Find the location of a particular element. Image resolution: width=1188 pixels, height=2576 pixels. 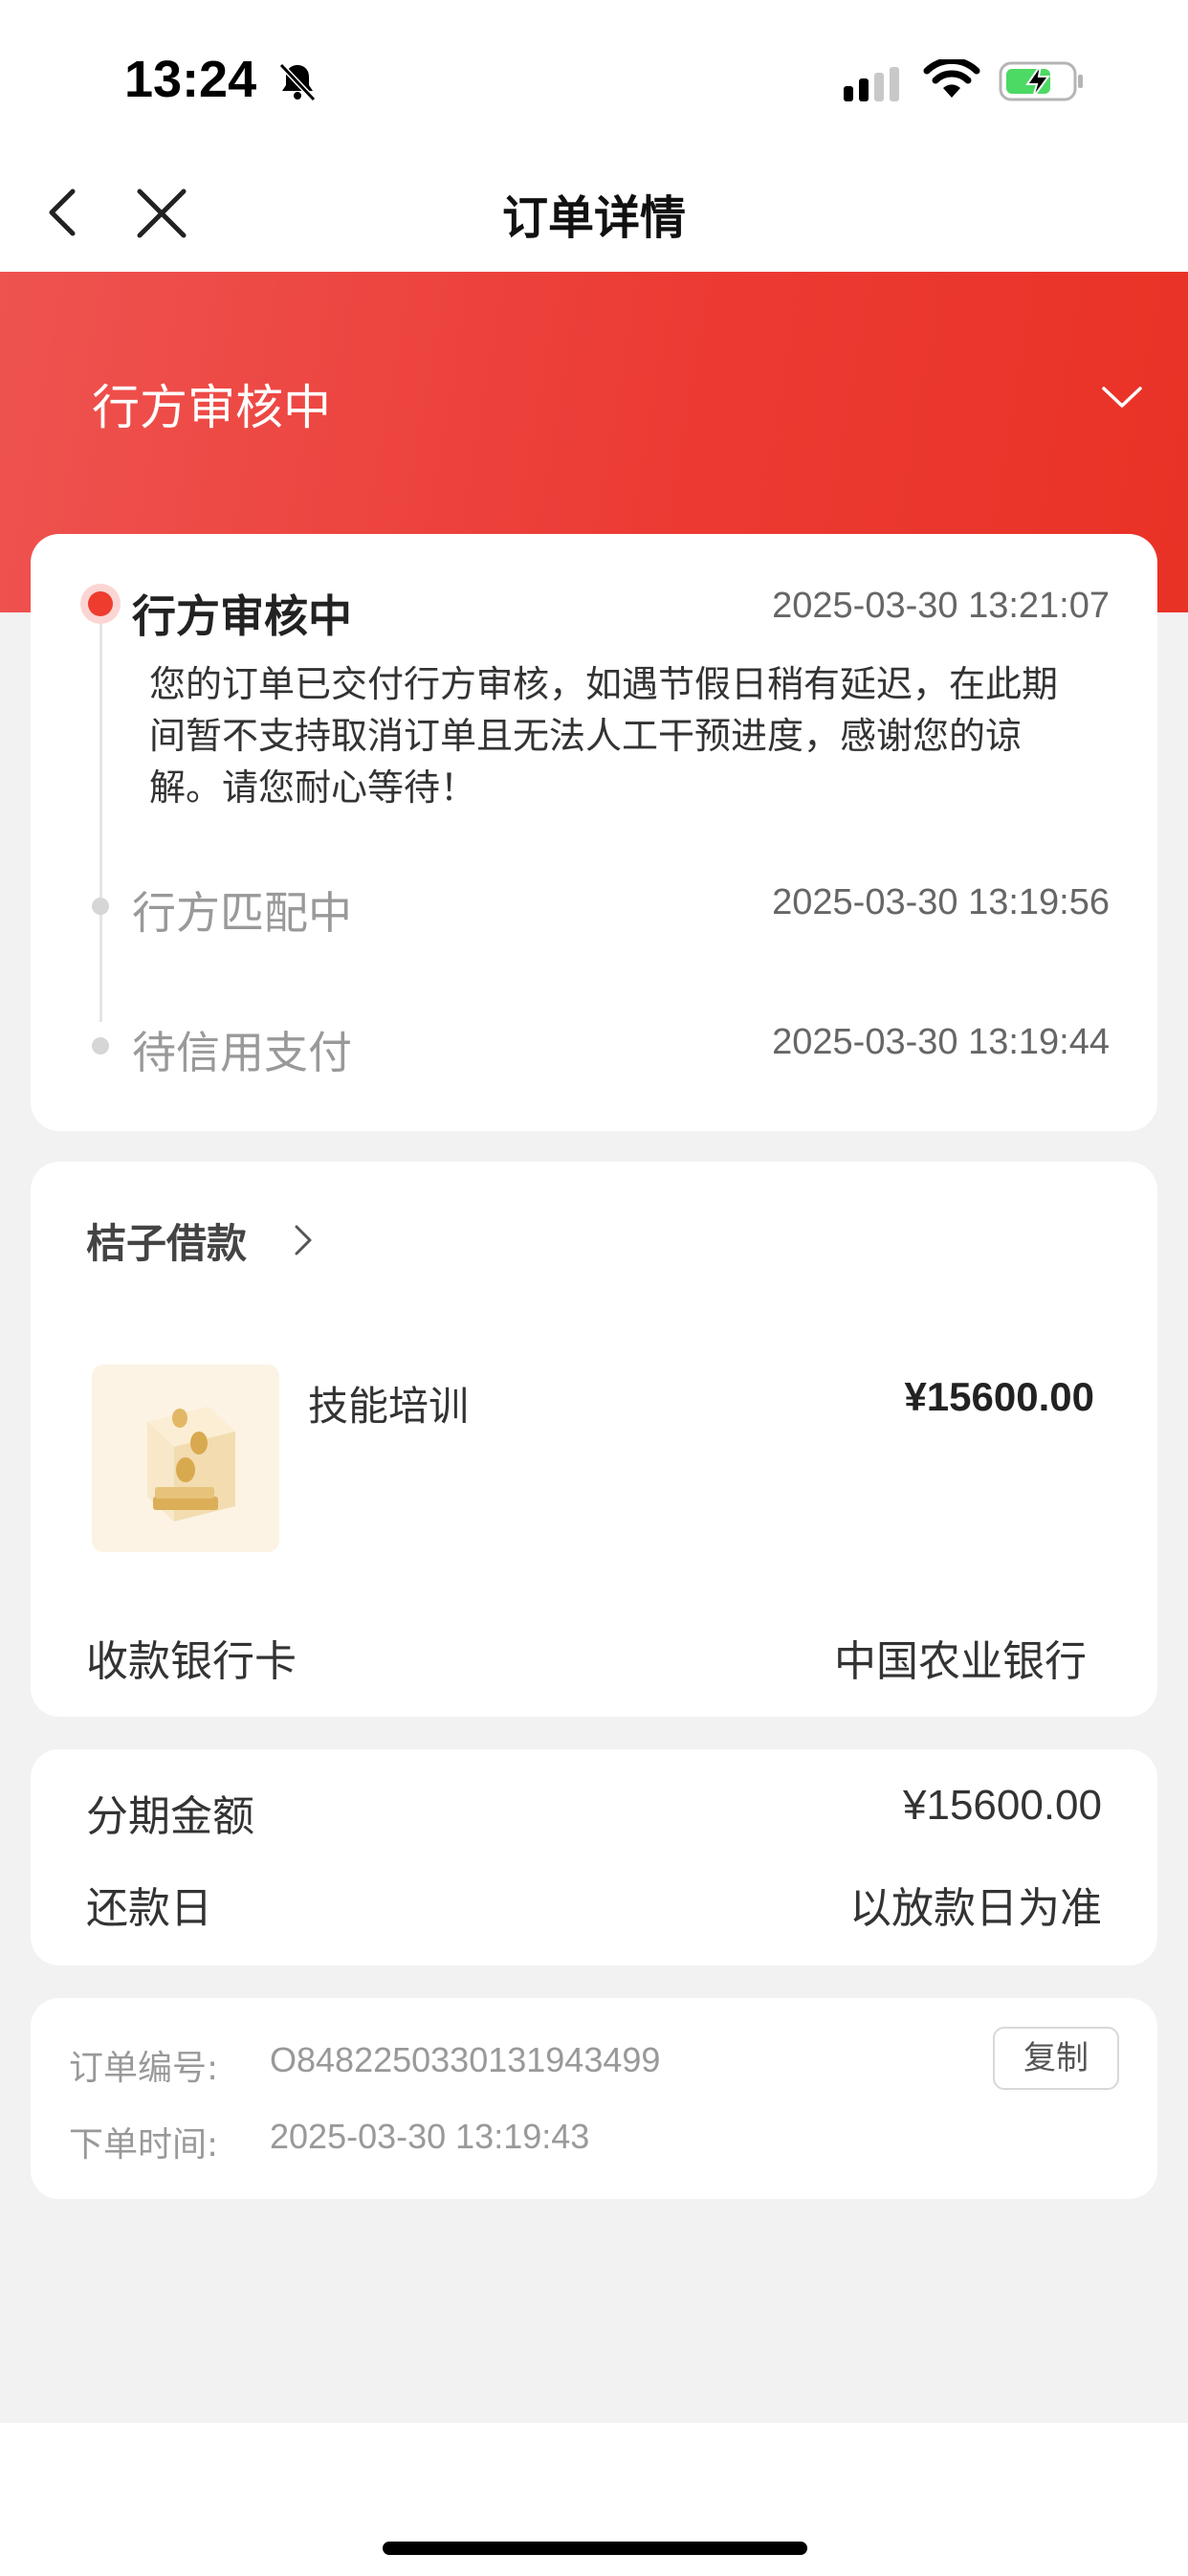

order-number-value: O8482250330131943499 is located at coordinates (465, 2059).